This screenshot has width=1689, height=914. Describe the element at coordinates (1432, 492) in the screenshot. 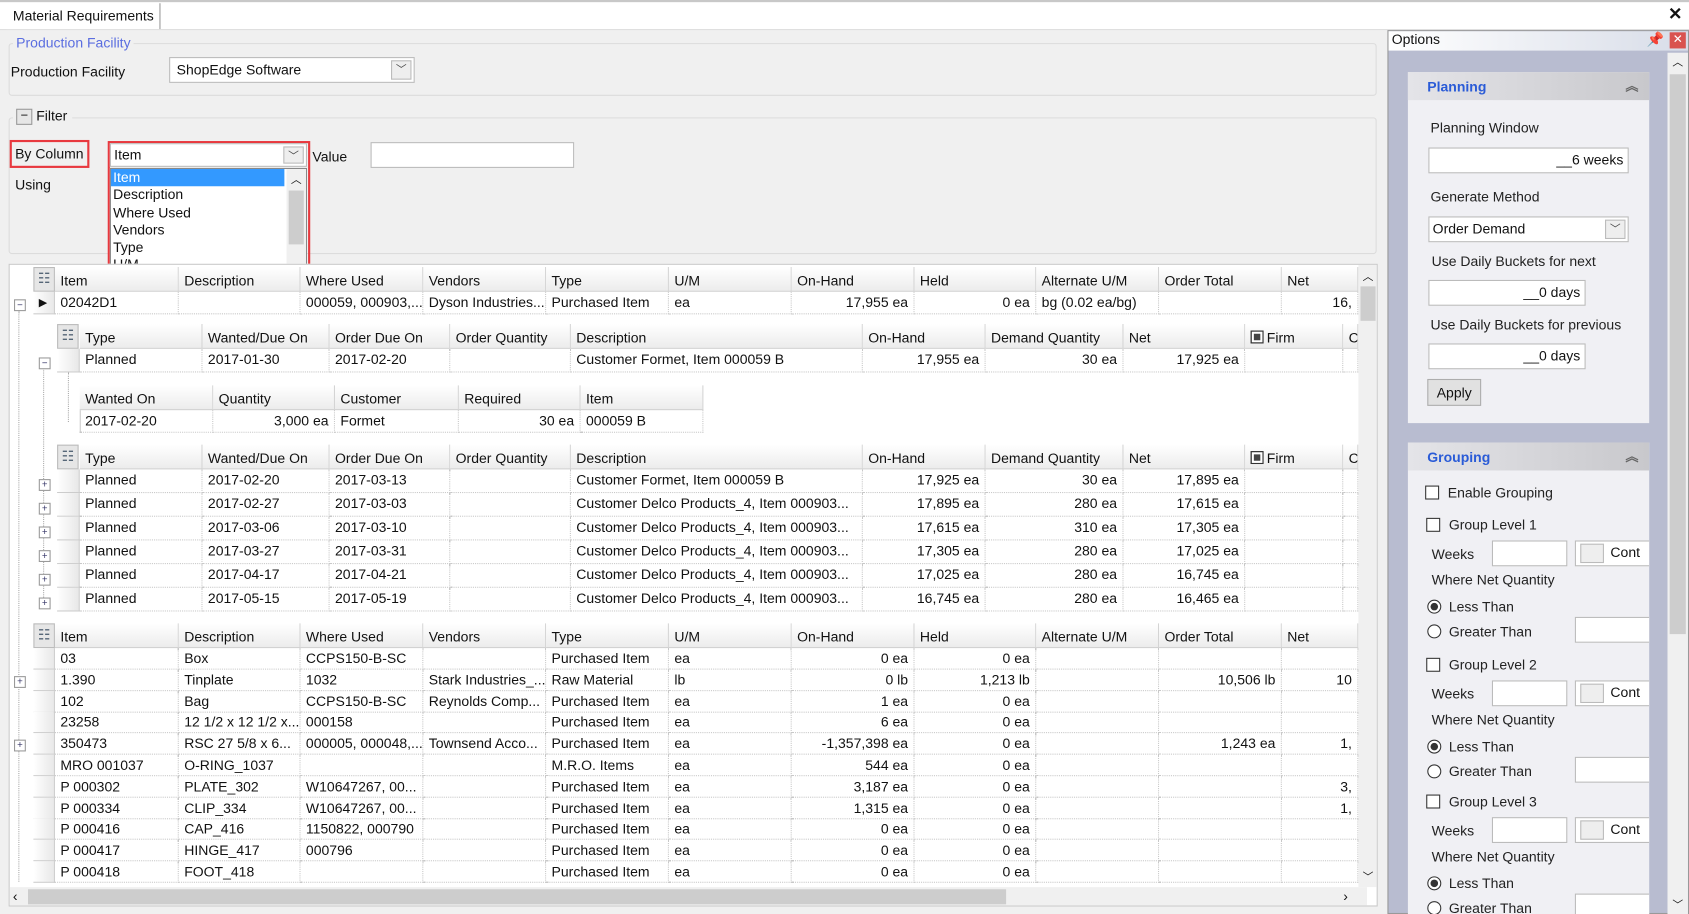

I see `enable-grouping-checkbox` at that location.